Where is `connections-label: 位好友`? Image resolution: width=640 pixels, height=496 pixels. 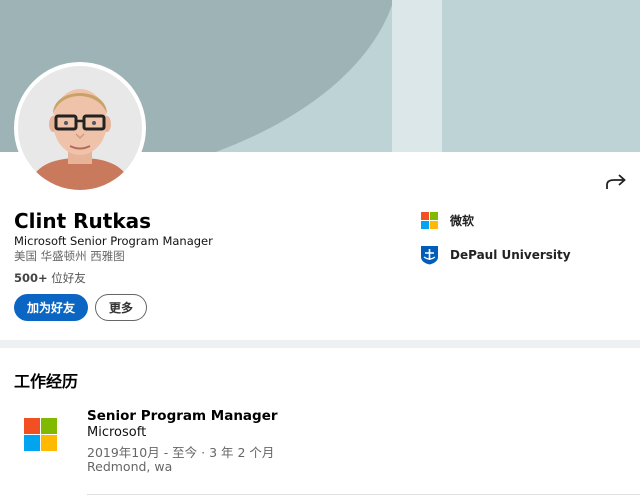
connections-label: 位好友 is located at coordinates (66, 278).